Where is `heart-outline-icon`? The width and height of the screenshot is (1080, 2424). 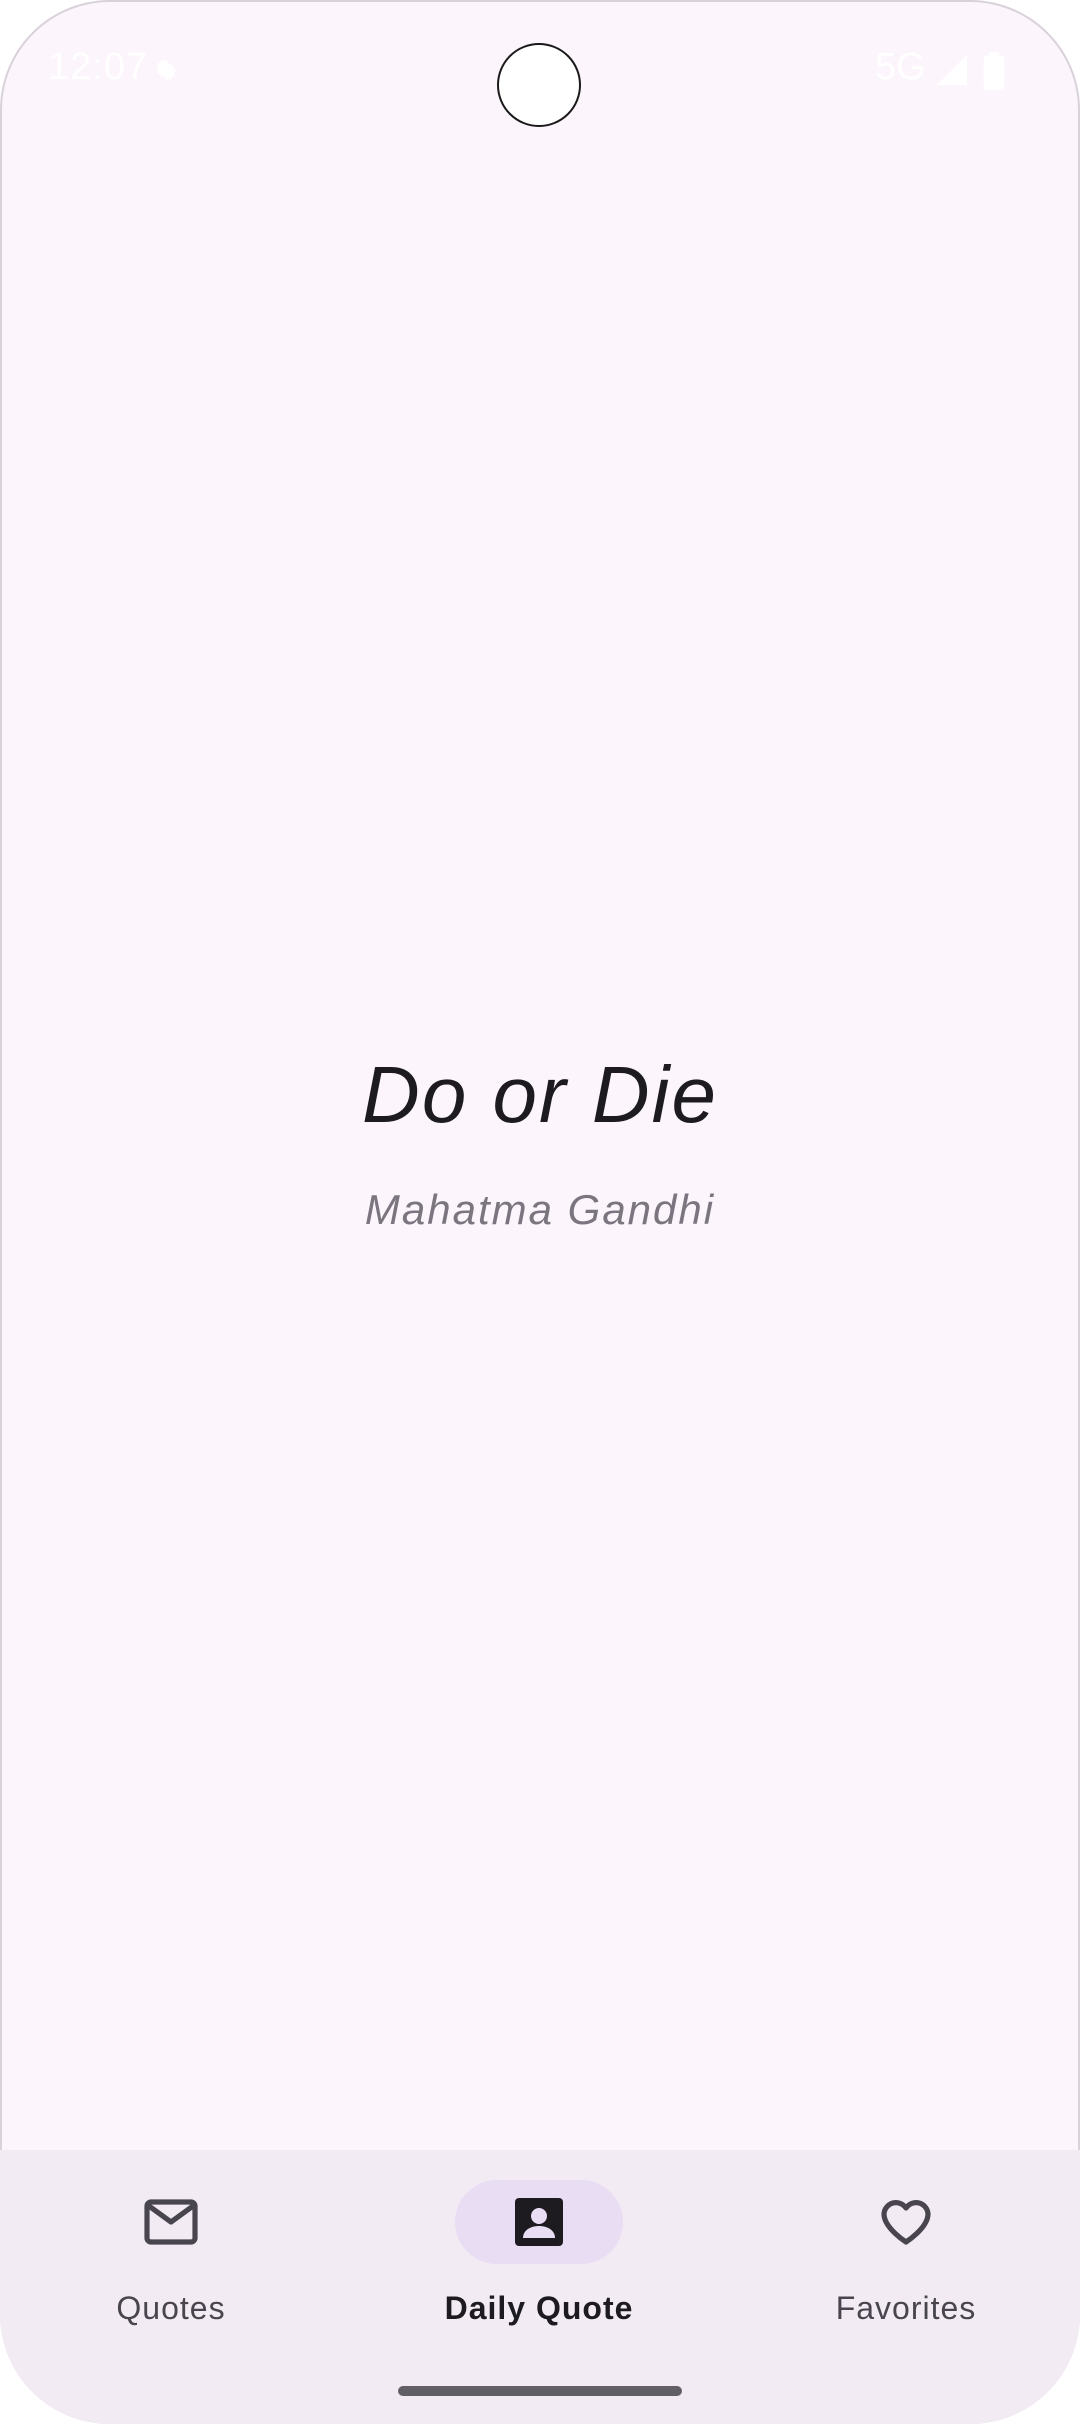 heart-outline-icon is located at coordinates (906, 2222).